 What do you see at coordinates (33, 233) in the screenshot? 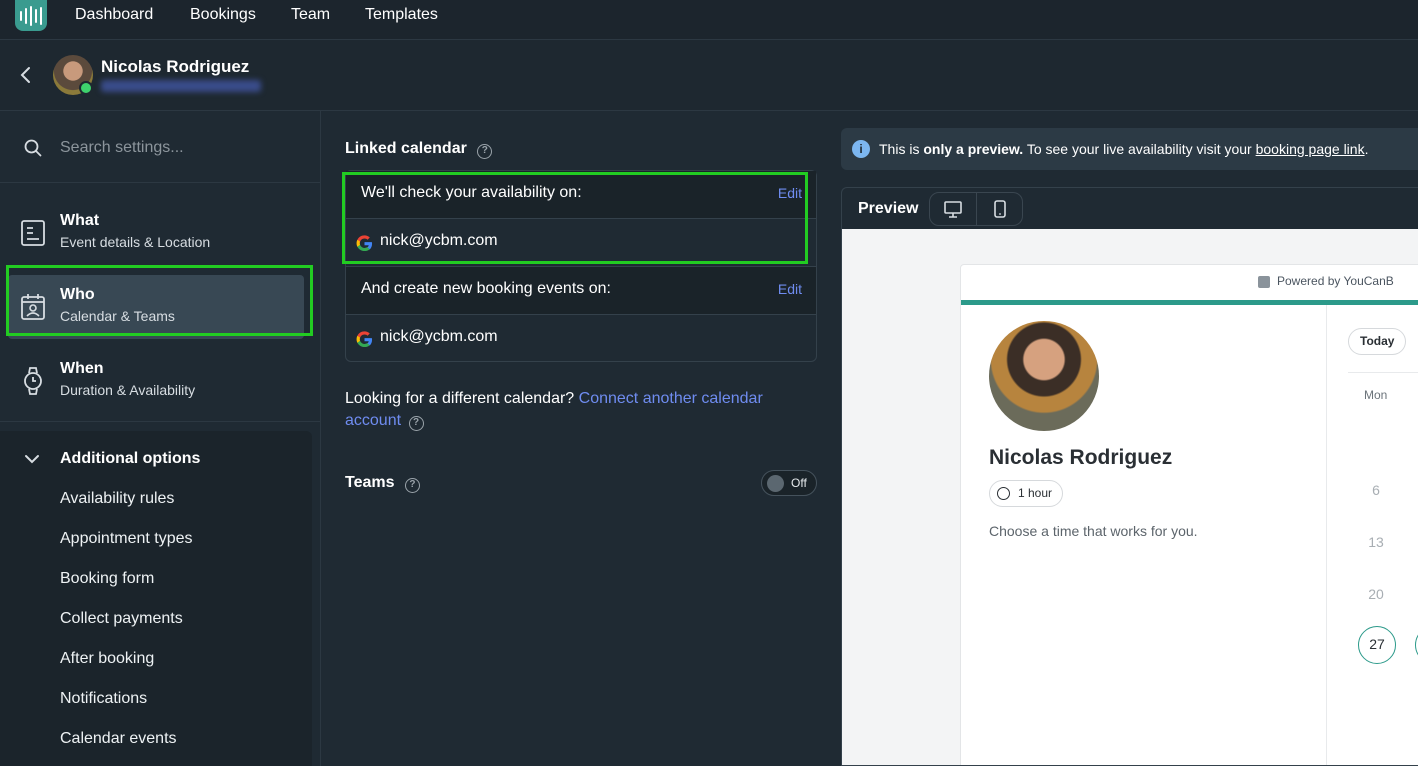
I see `document-icon` at bounding box center [33, 233].